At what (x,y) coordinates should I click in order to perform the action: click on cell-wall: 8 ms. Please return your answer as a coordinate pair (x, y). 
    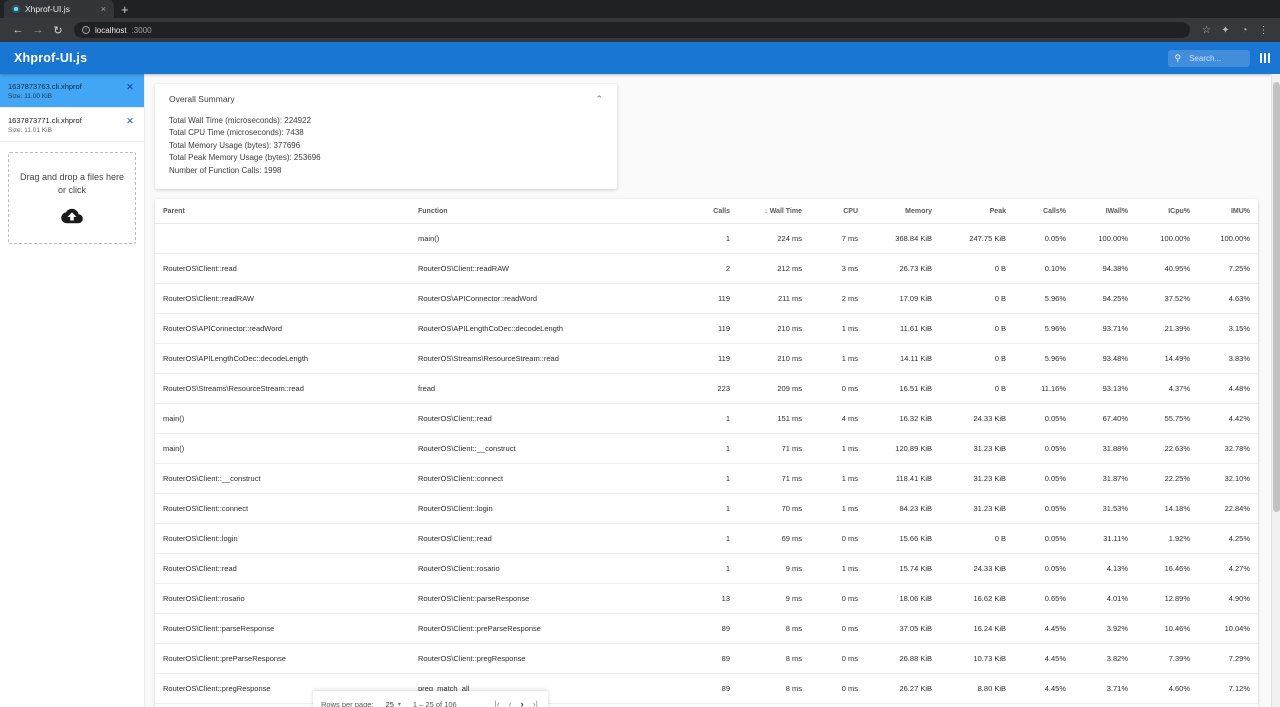
    Looking at the image, I should click on (774, 658).